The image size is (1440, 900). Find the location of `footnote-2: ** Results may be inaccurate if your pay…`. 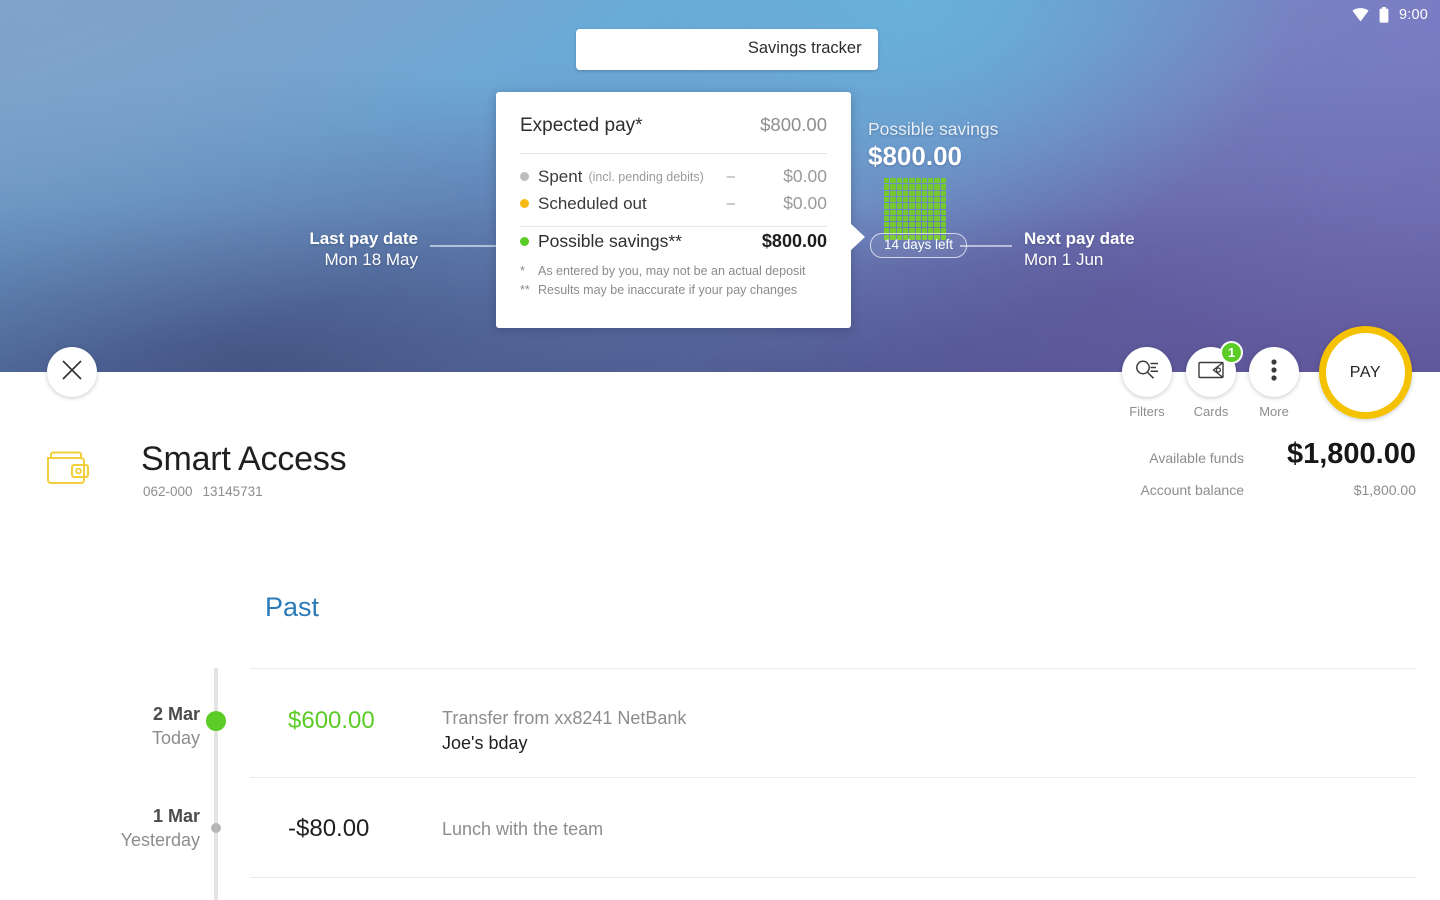

footnote-2: ** Results may be inaccurate if your pay… is located at coordinates (673, 290).